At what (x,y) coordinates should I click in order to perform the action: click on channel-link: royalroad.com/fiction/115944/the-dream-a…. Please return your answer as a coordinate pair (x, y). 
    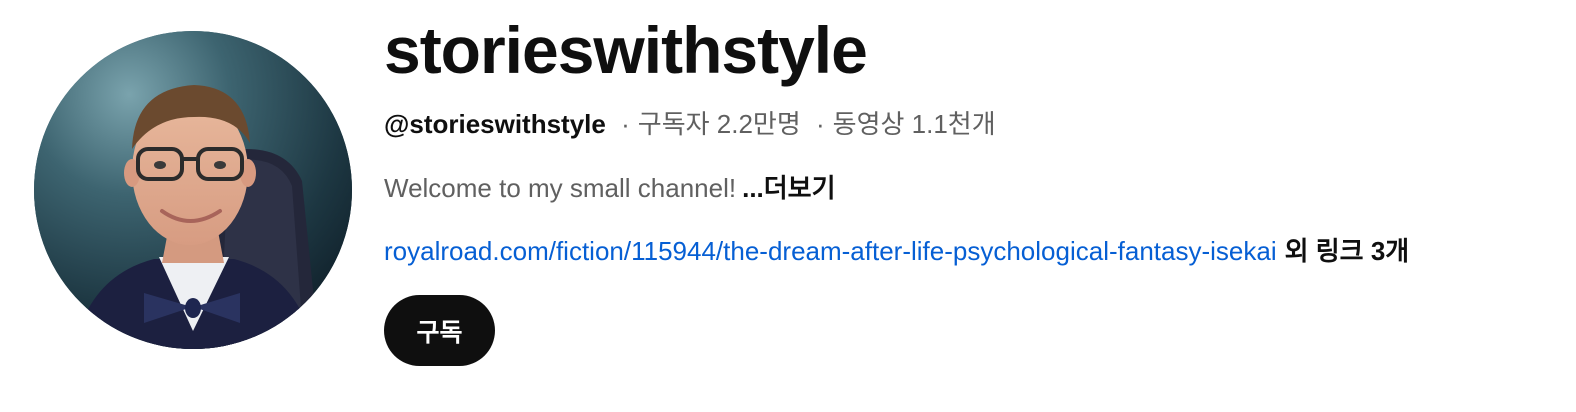
    Looking at the image, I should click on (830, 251).